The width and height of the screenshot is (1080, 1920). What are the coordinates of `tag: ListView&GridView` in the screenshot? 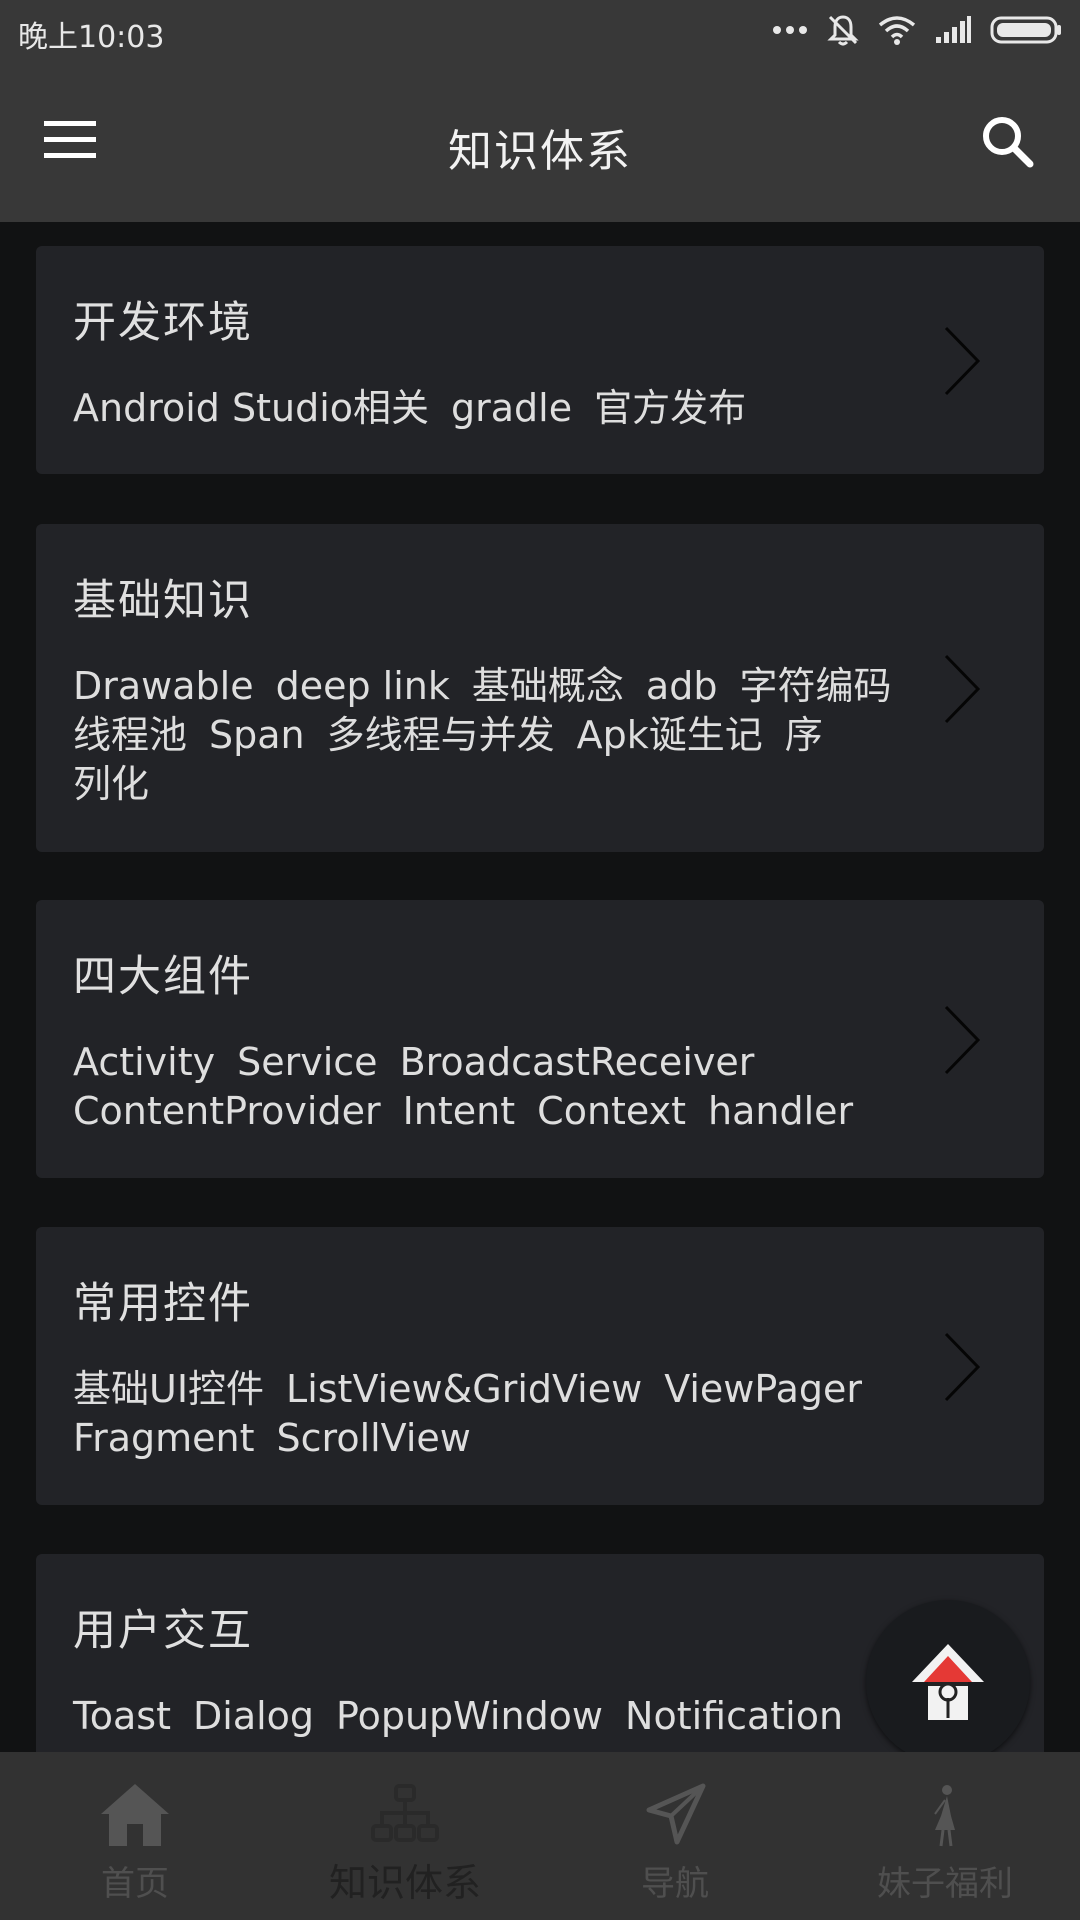 It's located at (464, 1389).